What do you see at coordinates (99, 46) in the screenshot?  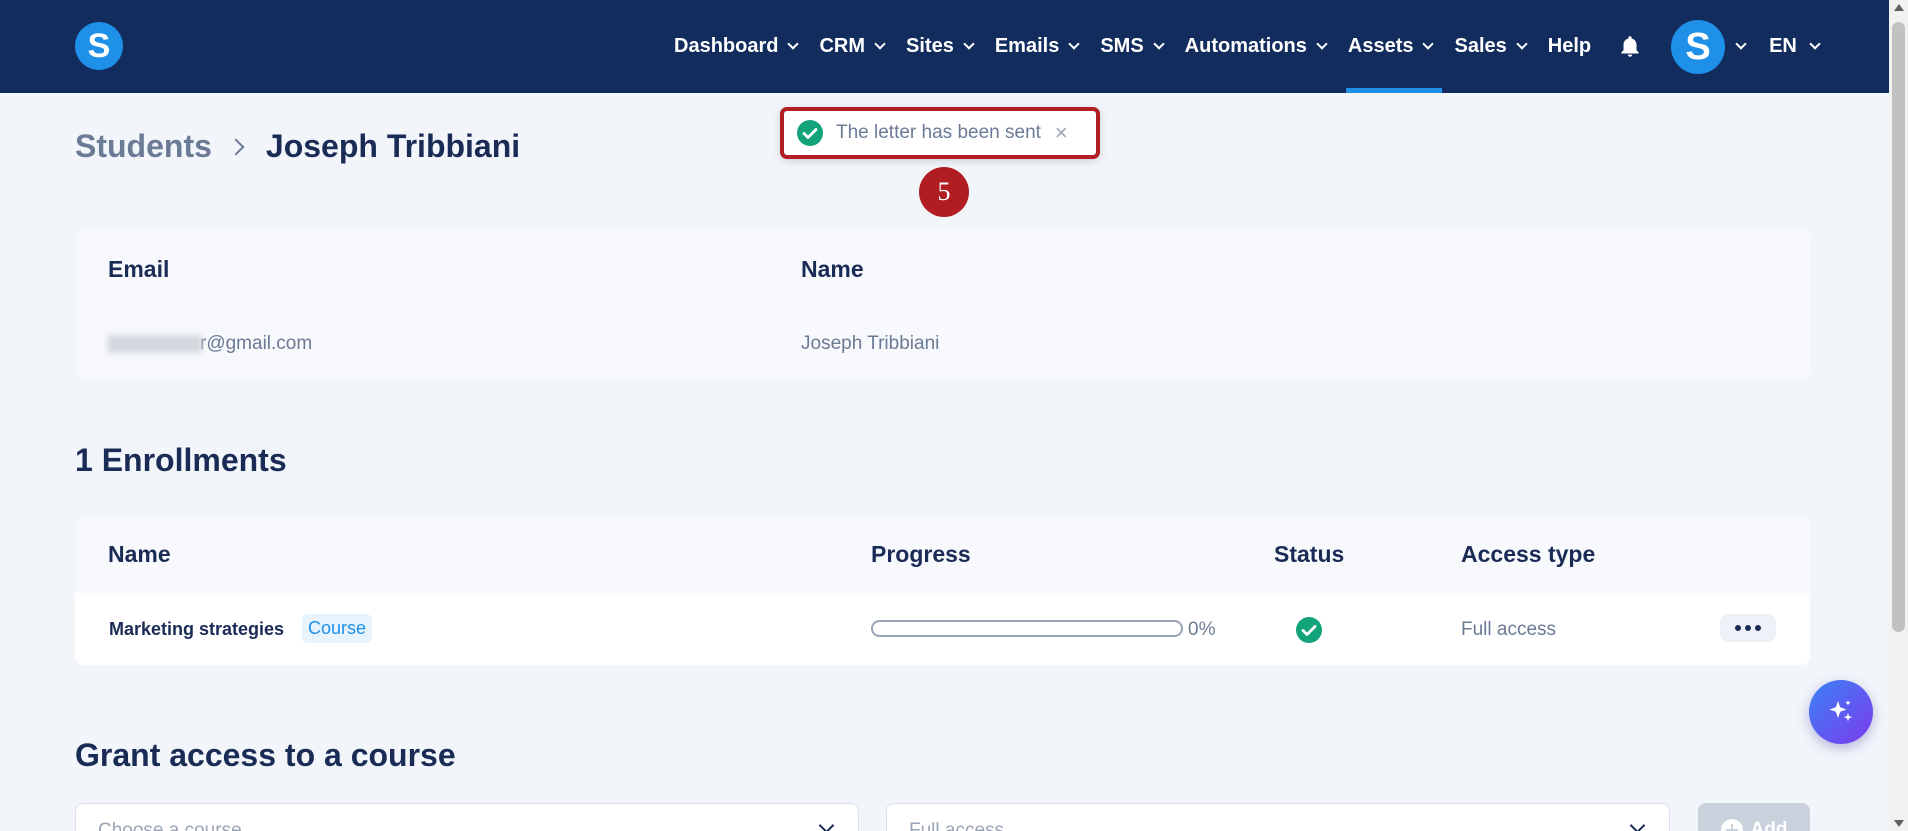 I see `app-logo: S` at bounding box center [99, 46].